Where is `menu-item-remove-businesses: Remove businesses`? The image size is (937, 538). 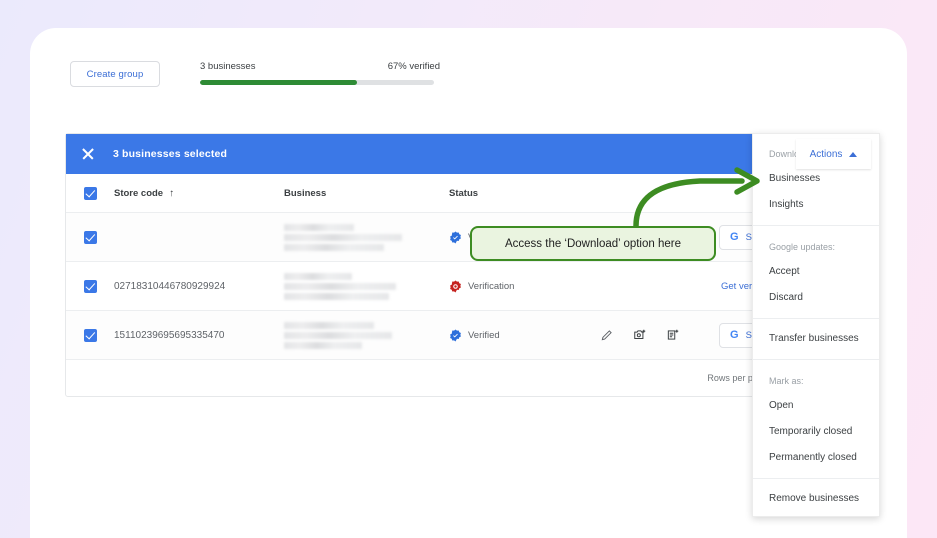
menu-item-remove-businesses: Remove businesses is located at coordinates (816, 499).